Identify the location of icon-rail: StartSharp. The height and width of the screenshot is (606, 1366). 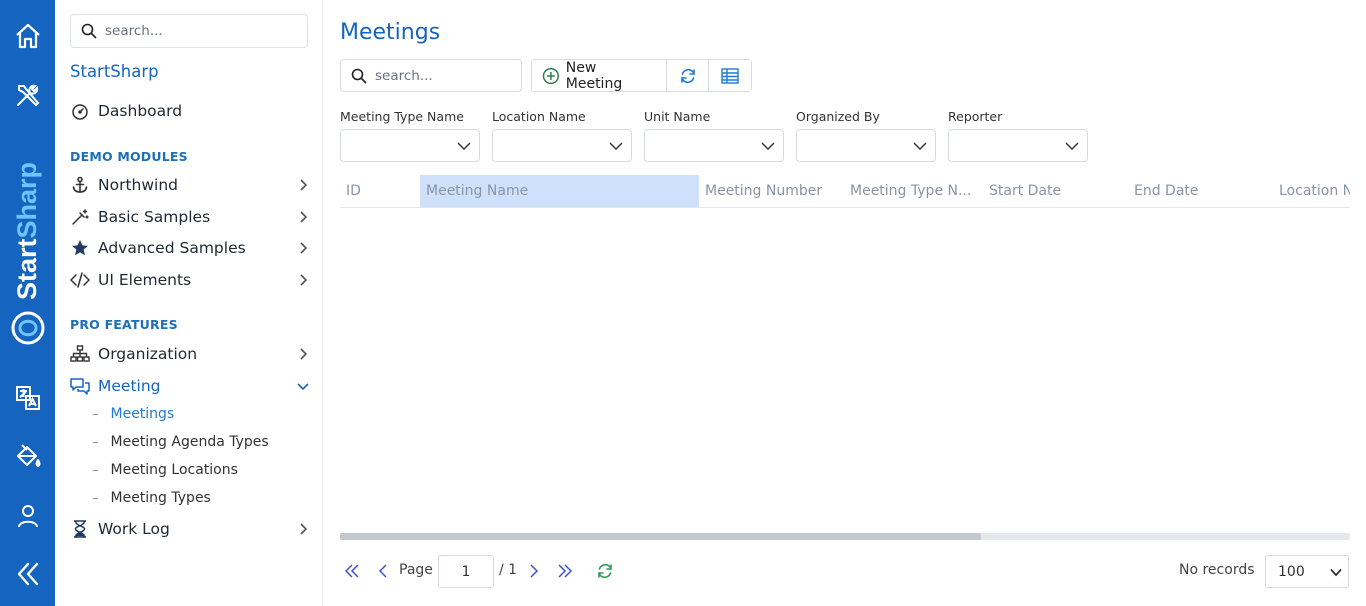
(27, 303).